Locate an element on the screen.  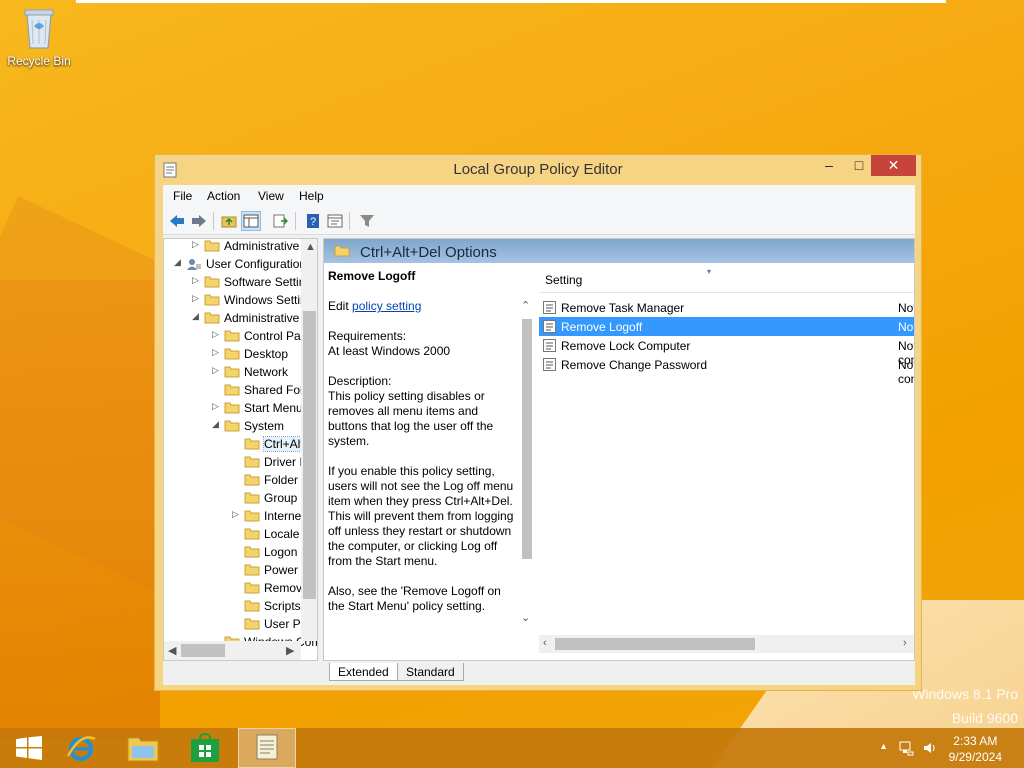
menu-bar: File Action View Help is located at coordinates (539, 196).